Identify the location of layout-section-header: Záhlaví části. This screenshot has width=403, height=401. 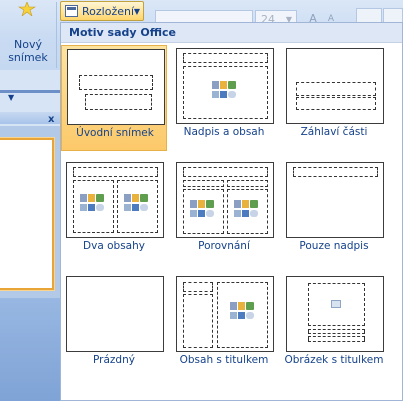
(334, 98).